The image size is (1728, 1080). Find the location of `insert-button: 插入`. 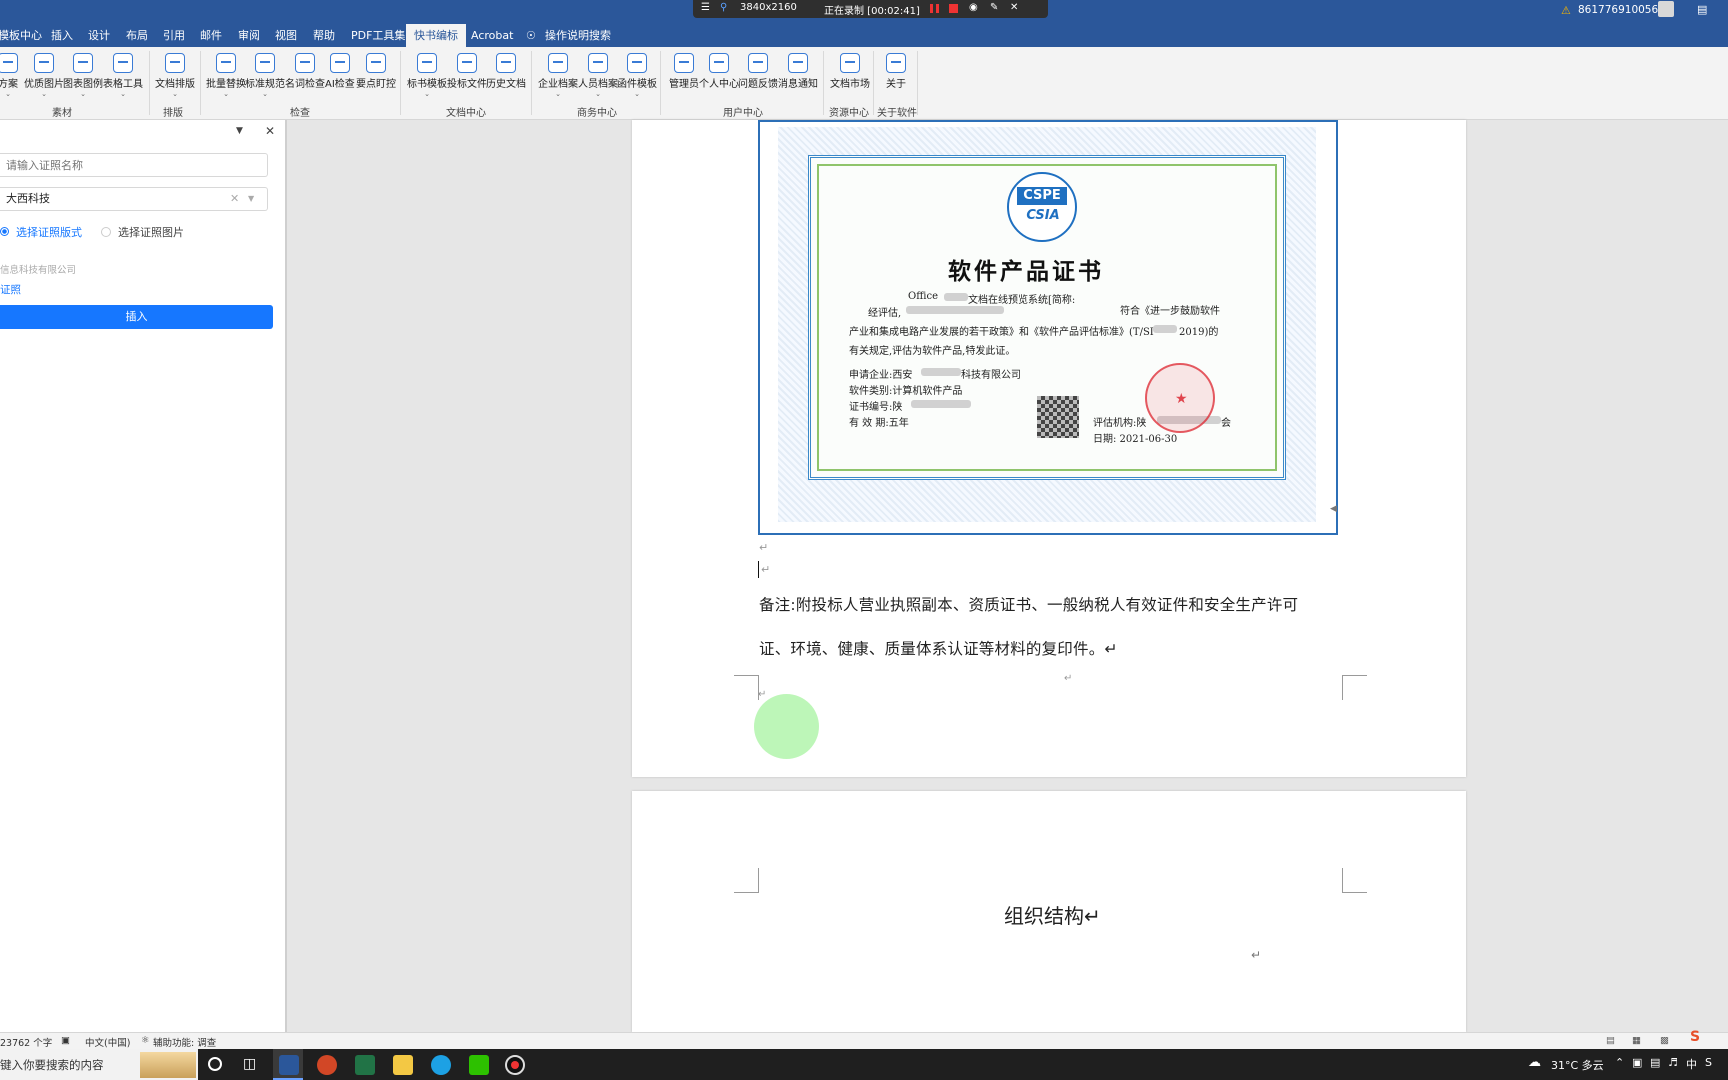

insert-button: 插入 is located at coordinates (136, 317).